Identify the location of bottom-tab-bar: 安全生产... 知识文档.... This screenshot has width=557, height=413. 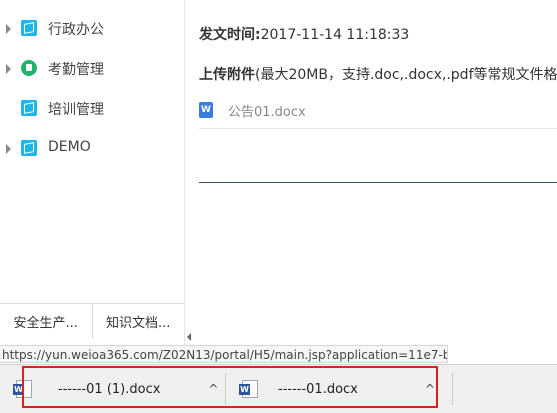
(92, 320).